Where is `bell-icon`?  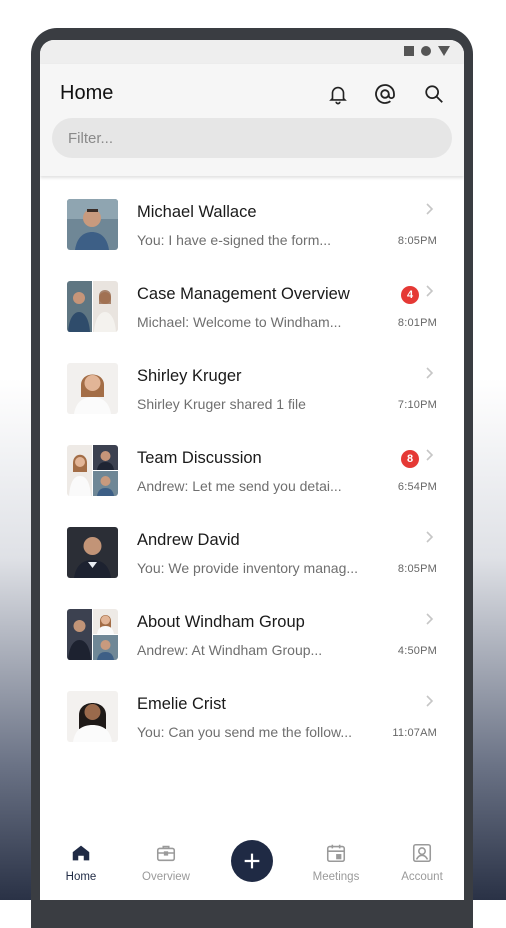
bell-icon is located at coordinates (338, 94).